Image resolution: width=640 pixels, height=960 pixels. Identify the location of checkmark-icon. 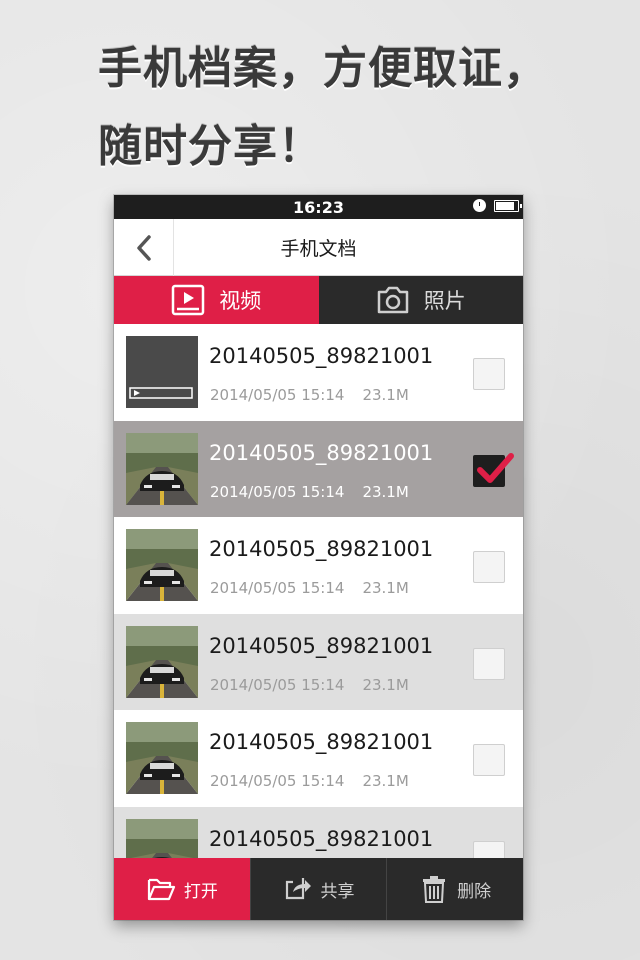
(495, 467).